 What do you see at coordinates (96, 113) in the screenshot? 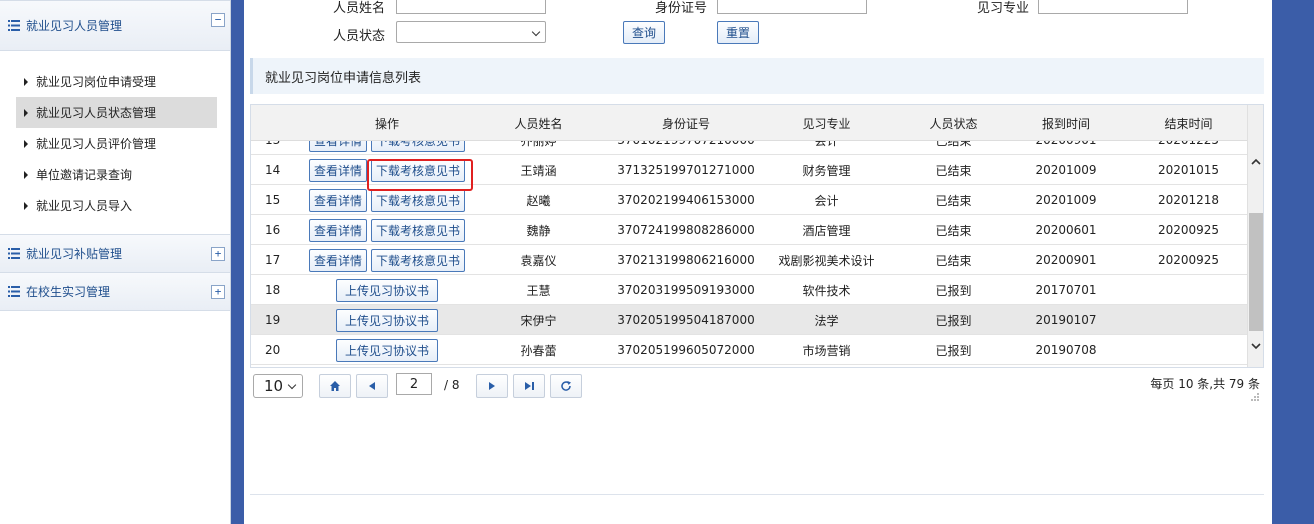
I see `sidebar-item-label: 就业见习人员状态管理` at bounding box center [96, 113].